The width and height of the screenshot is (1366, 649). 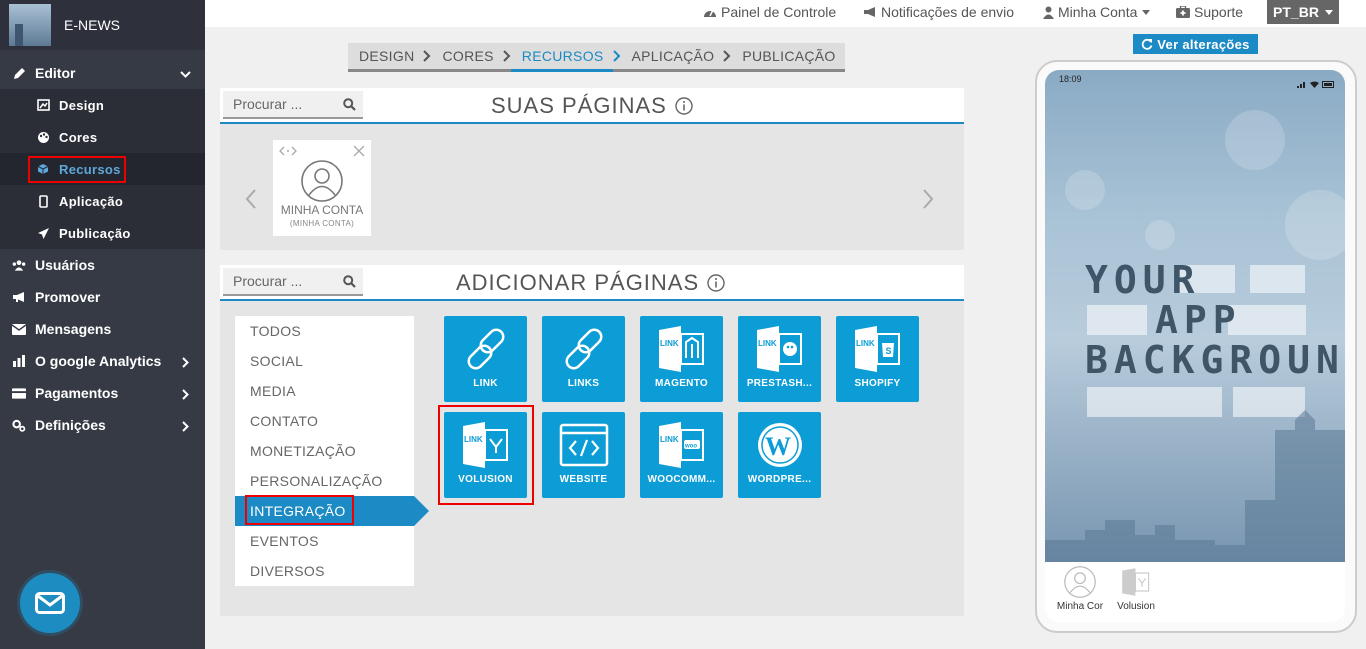 I want to click on category-item: SOCIAL, so click(x=324, y=361).